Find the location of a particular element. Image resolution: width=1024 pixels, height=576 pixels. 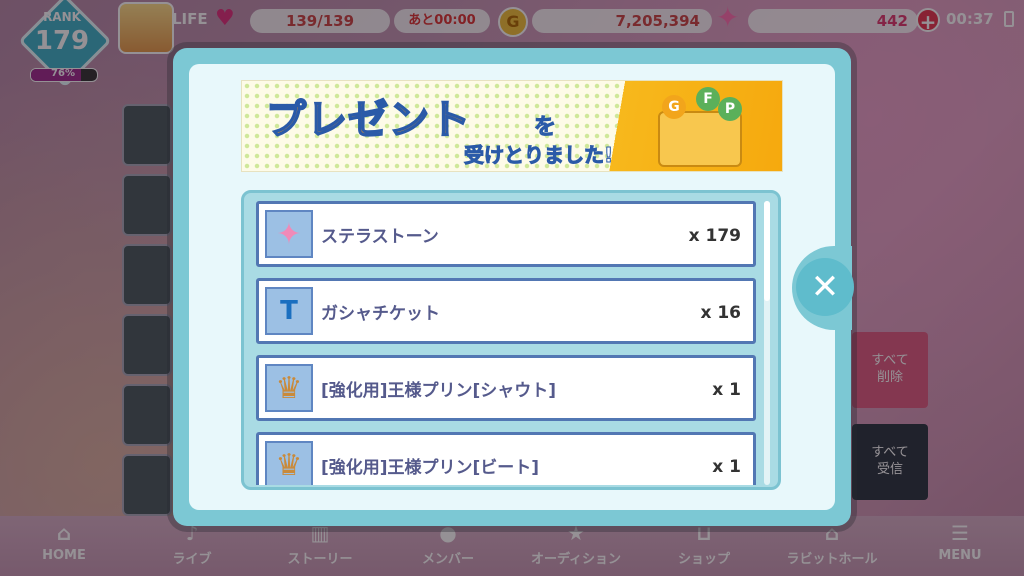

list-item: T ガシャチケット x 16 is located at coordinates (506, 311).